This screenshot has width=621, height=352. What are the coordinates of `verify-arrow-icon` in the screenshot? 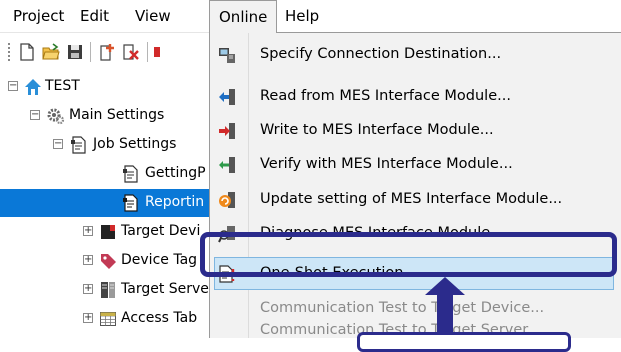 It's located at (227, 165).